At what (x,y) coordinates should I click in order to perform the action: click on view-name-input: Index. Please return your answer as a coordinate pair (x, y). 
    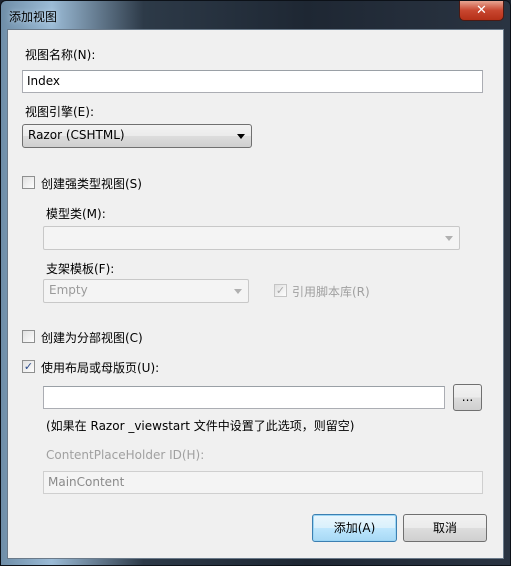
    Looking at the image, I should click on (252, 81).